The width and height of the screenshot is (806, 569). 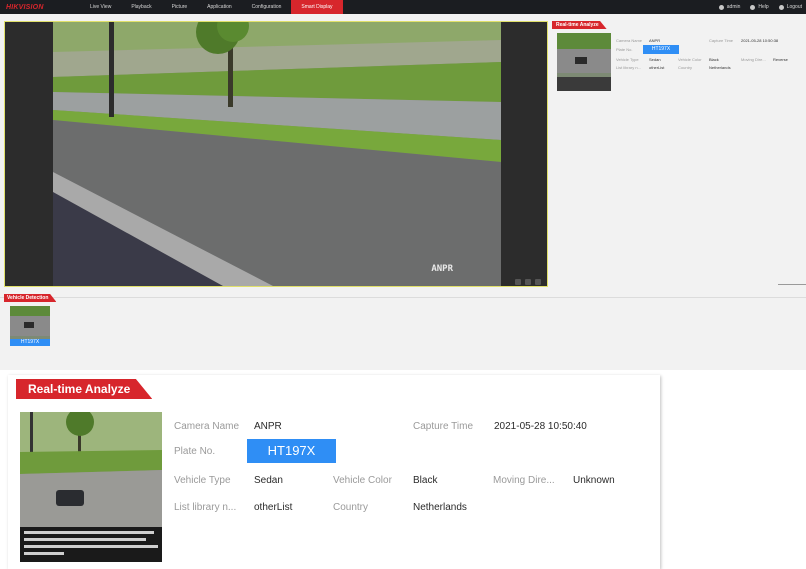 I want to click on user-area: admin Help Logout, so click(x=755, y=7).